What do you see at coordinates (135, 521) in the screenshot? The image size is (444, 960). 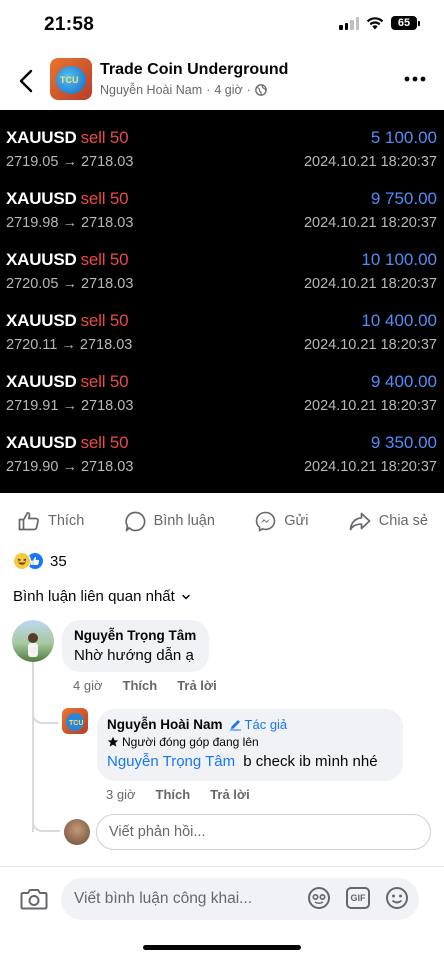 I see `comment-bubble-icon` at bounding box center [135, 521].